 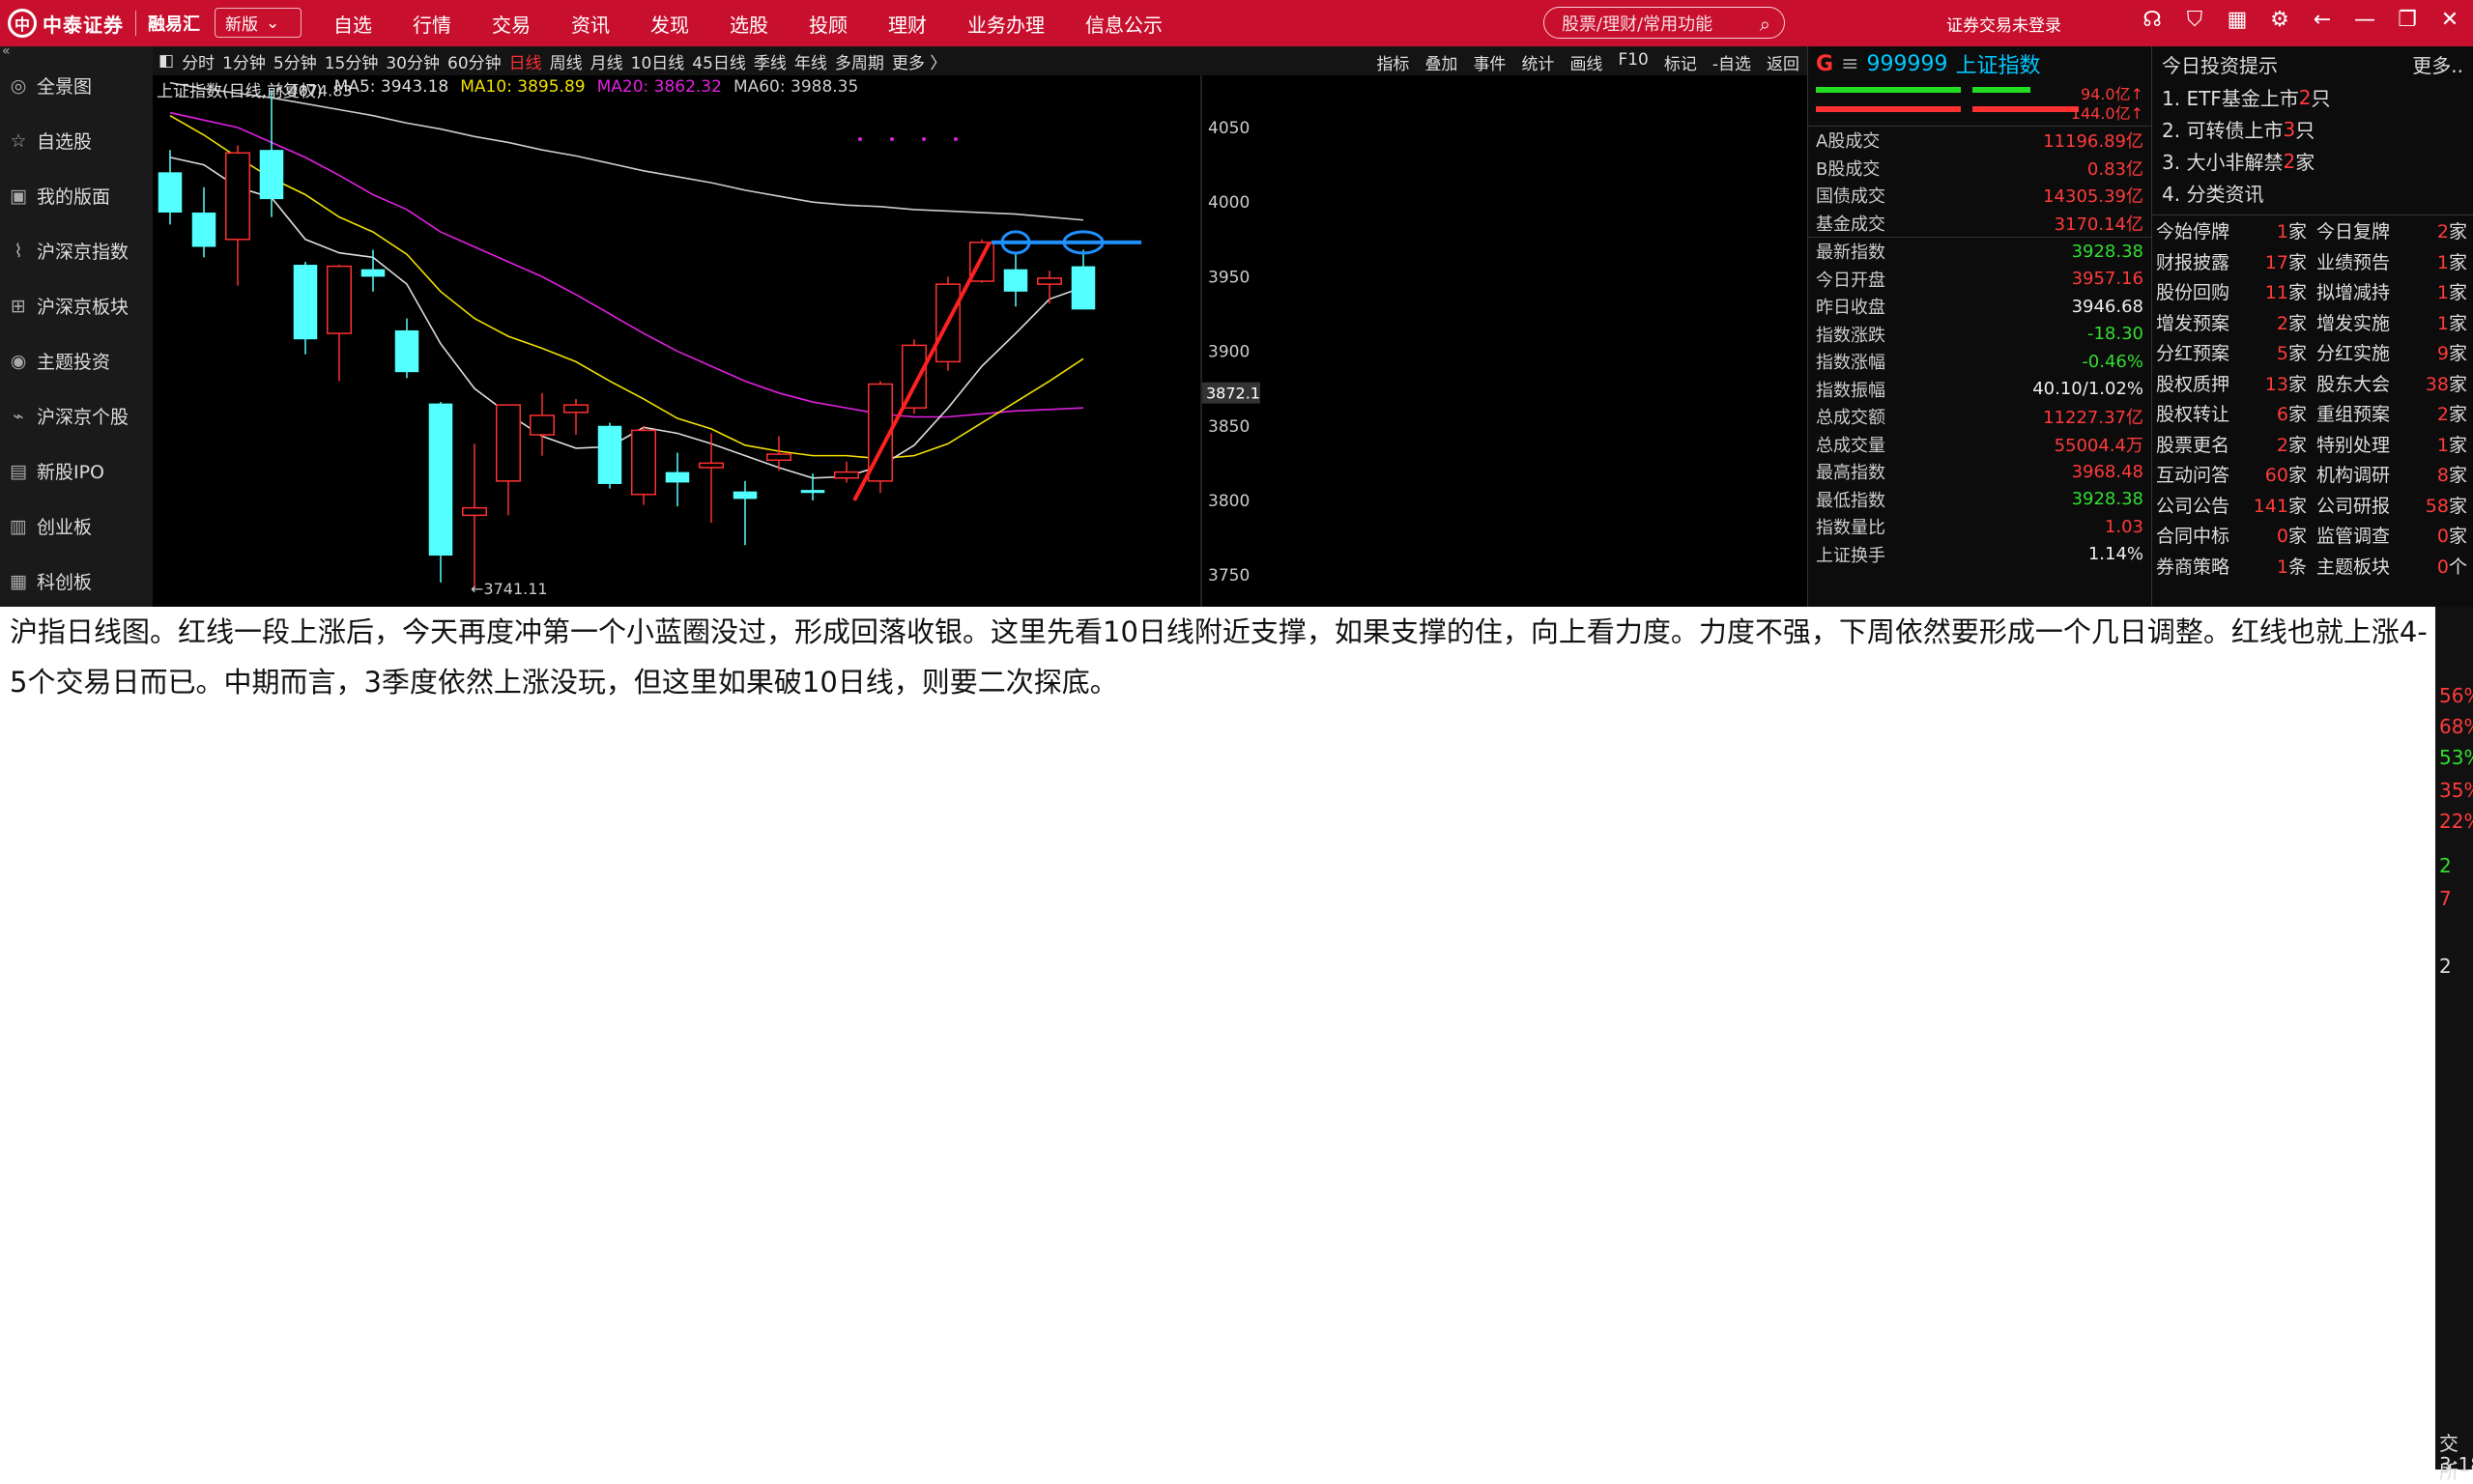 I want to click on tips-grid-cell: 增发实施 1家, so click(x=2393, y=322).